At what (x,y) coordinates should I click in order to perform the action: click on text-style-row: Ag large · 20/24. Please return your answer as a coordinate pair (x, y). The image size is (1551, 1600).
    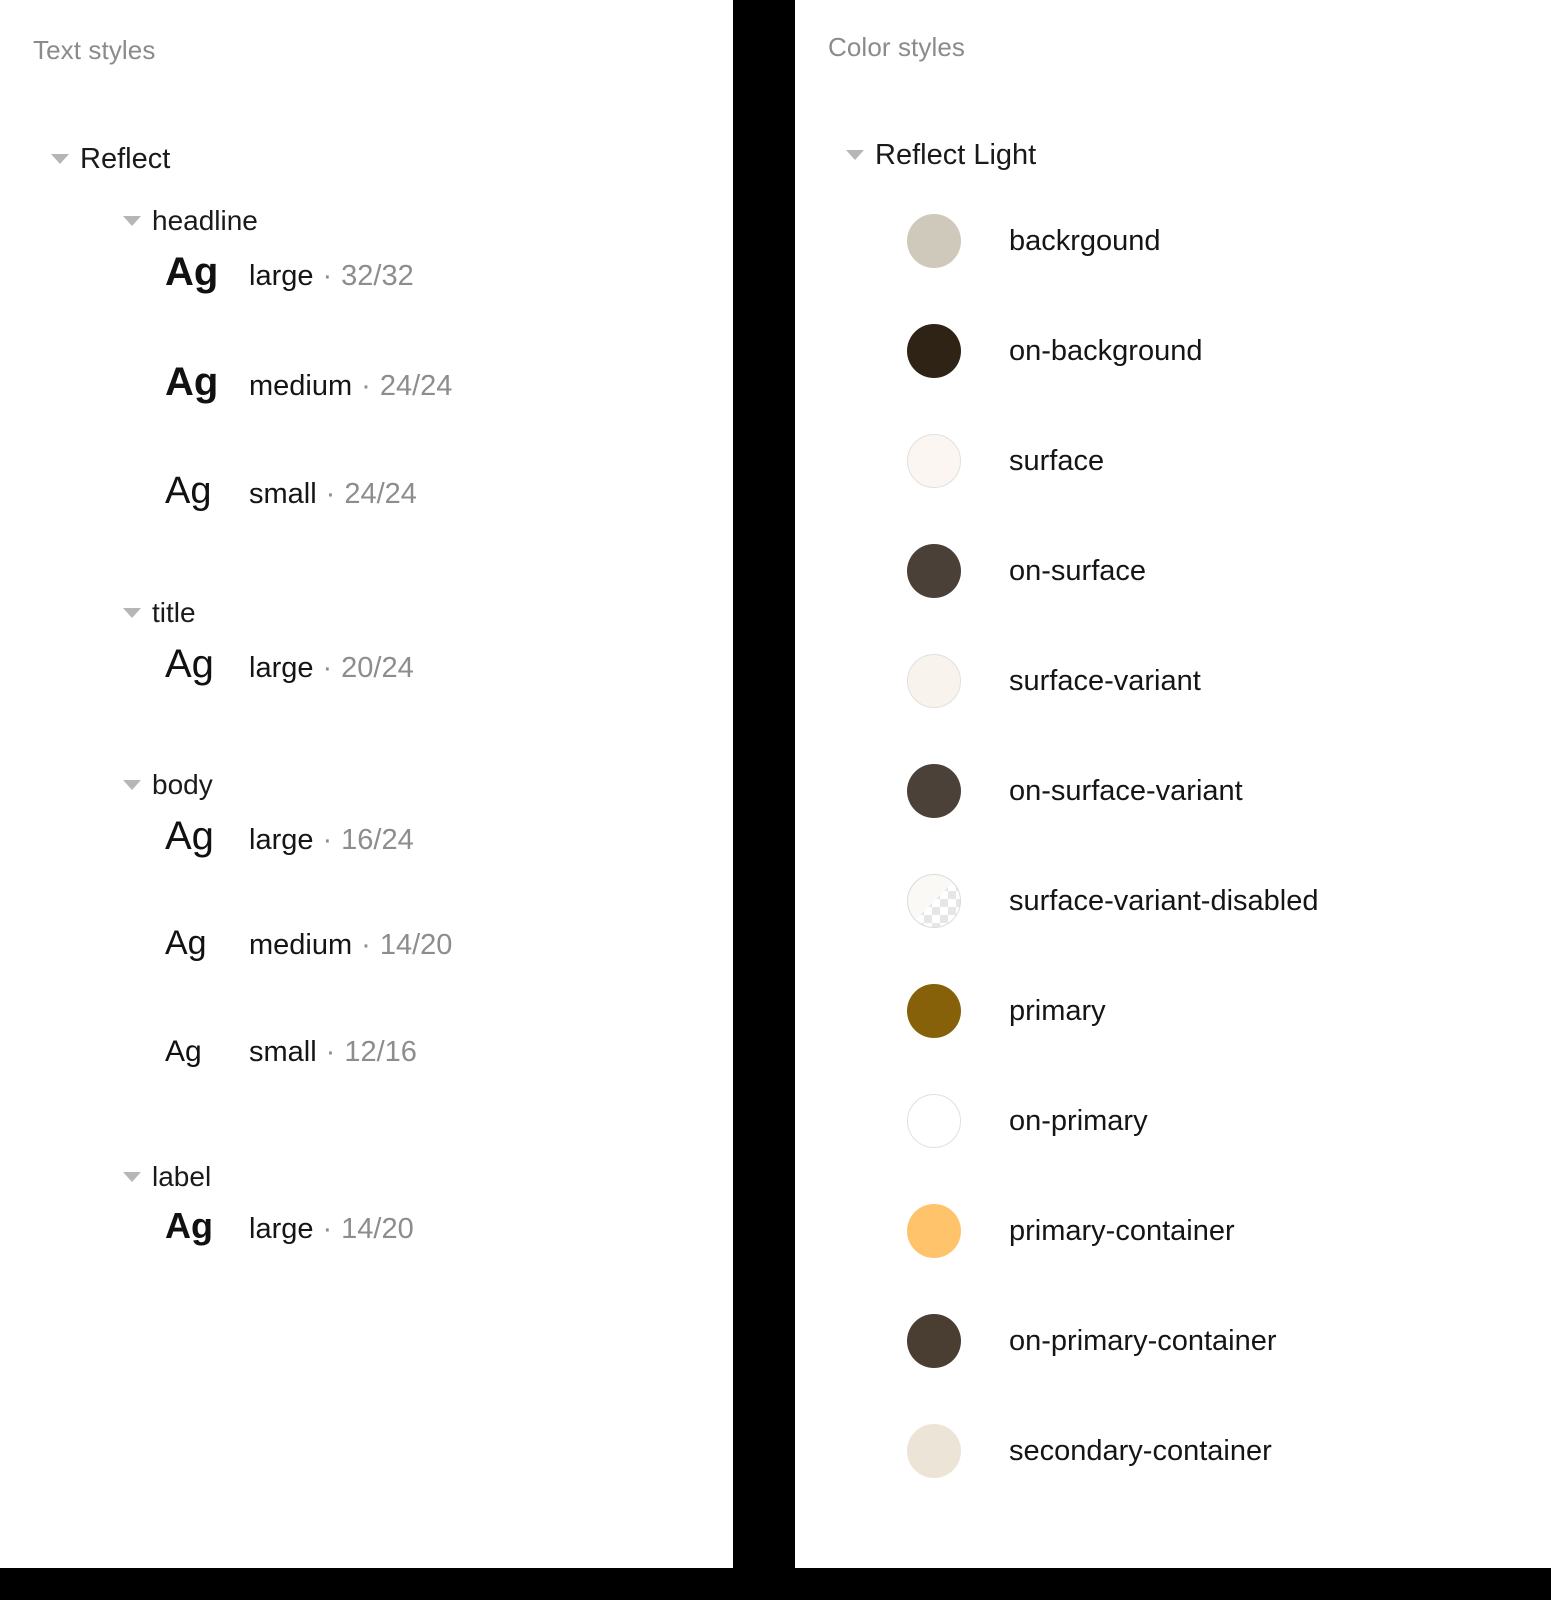
    Looking at the image, I should click on (366, 699).